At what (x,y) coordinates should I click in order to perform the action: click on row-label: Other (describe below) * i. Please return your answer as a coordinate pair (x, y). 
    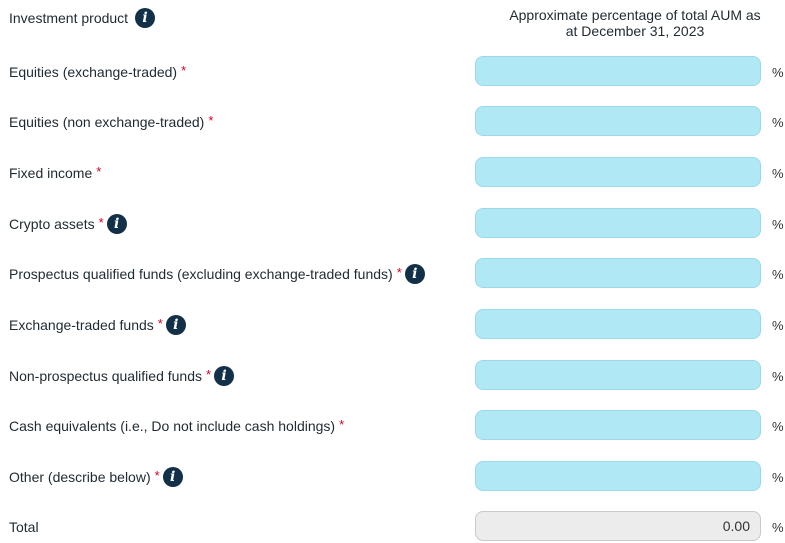
    Looking at the image, I should click on (96, 477).